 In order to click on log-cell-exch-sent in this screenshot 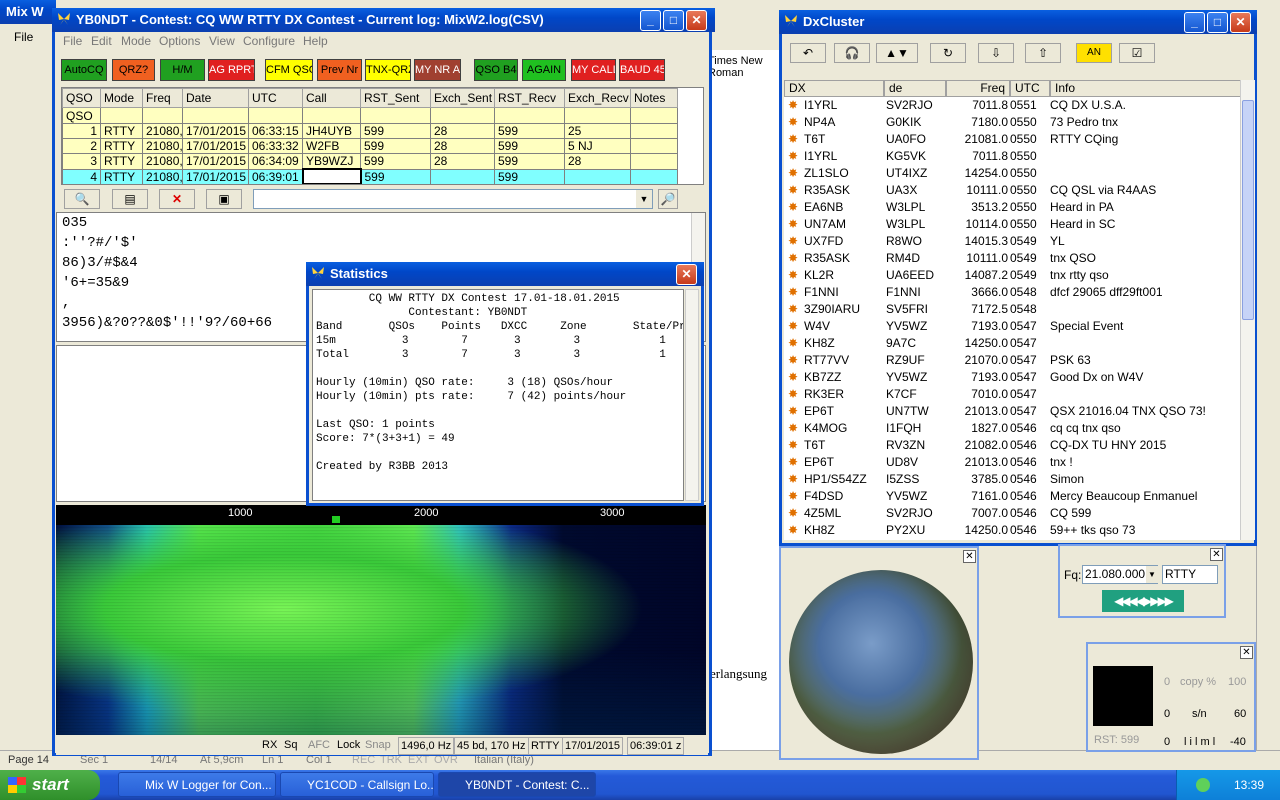, I will do `click(462, 176)`.